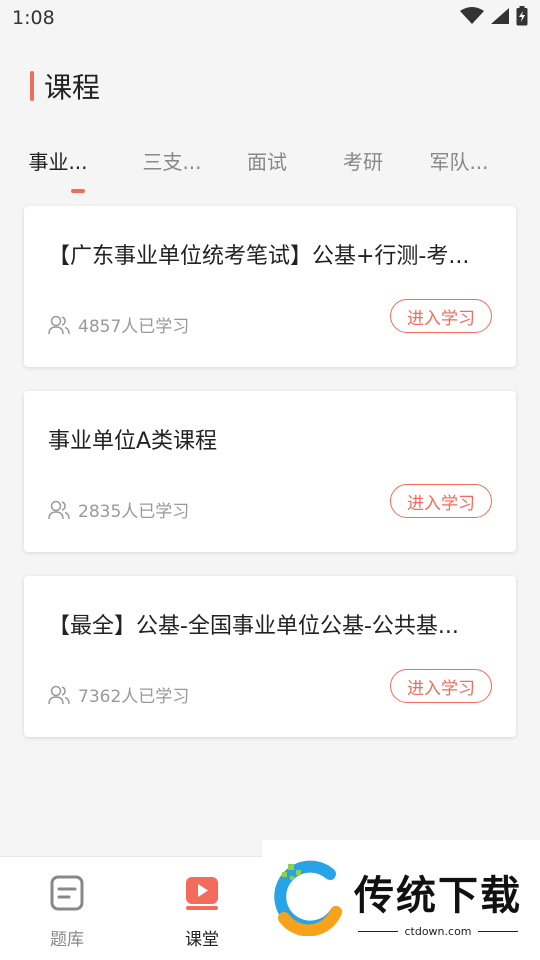 The height and width of the screenshot is (960, 540). Describe the element at coordinates (202, 895) in the screenshot. I see `classroom-play-icon` at that location.